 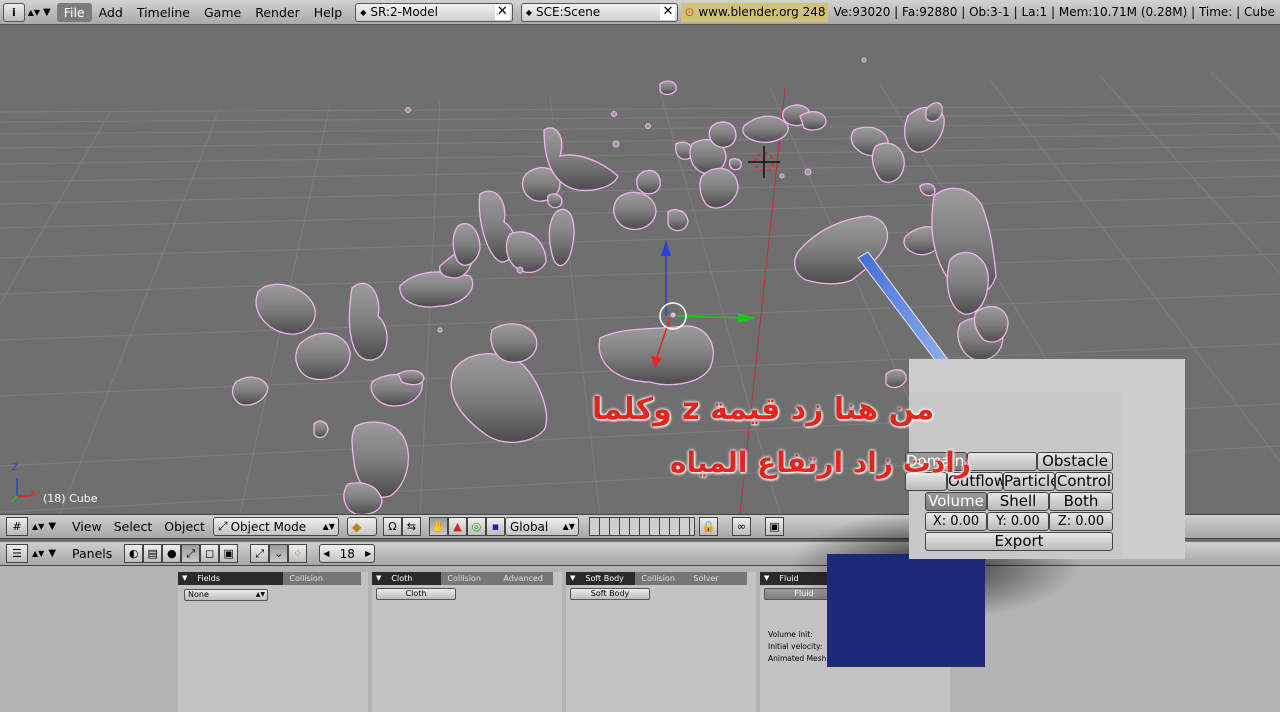 I want to click on active-object-label: (18) Cube, so click(x=70, y=498).